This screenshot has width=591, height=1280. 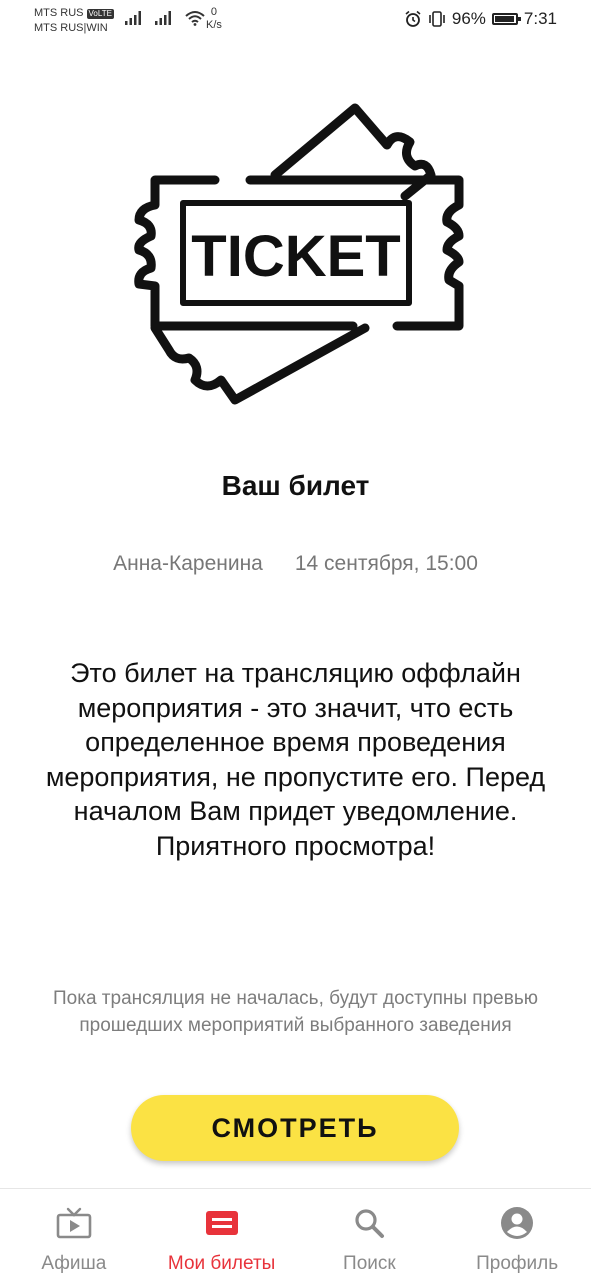 I want to click on nav-item-search: Поиск, so click(x=370, y=1234).